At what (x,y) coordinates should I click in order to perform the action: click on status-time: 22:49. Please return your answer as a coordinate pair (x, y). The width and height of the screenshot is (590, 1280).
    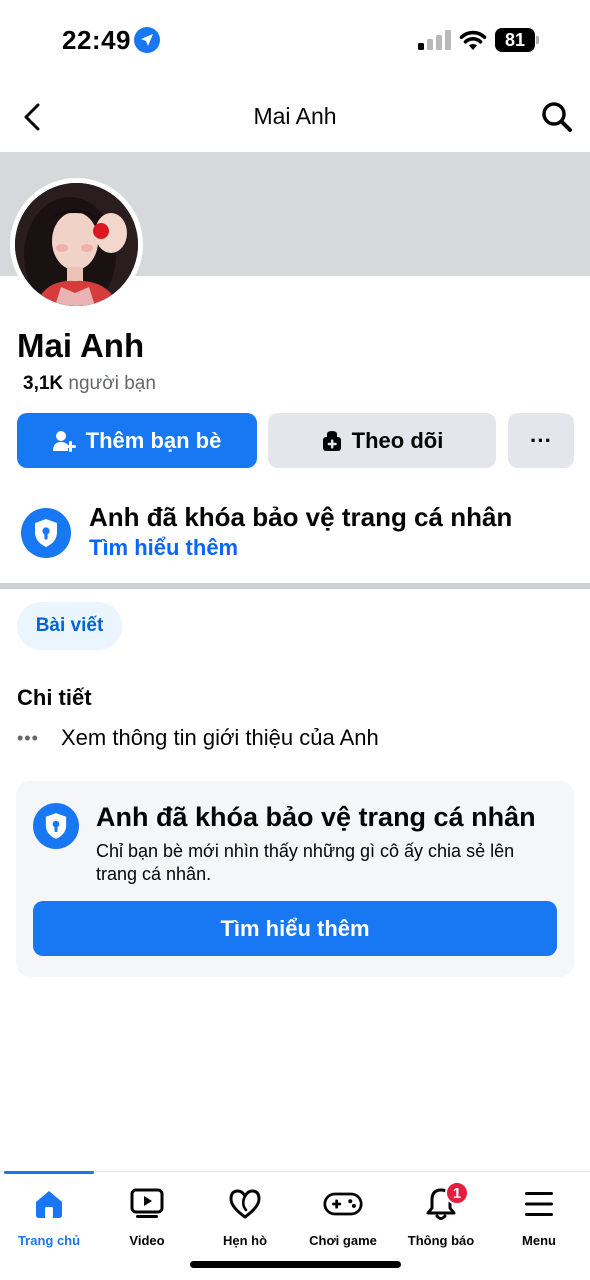
    Looking at the image, I should click on (96, 40).